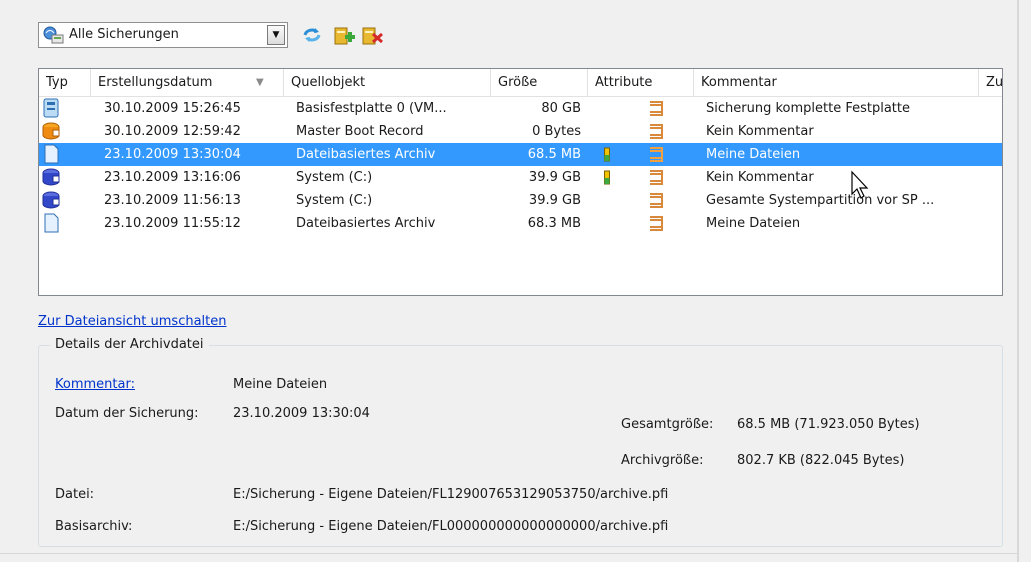 The width and height of the screenshot is (1031, 562). I want to click on disk-image-icon, so click(51, 108).